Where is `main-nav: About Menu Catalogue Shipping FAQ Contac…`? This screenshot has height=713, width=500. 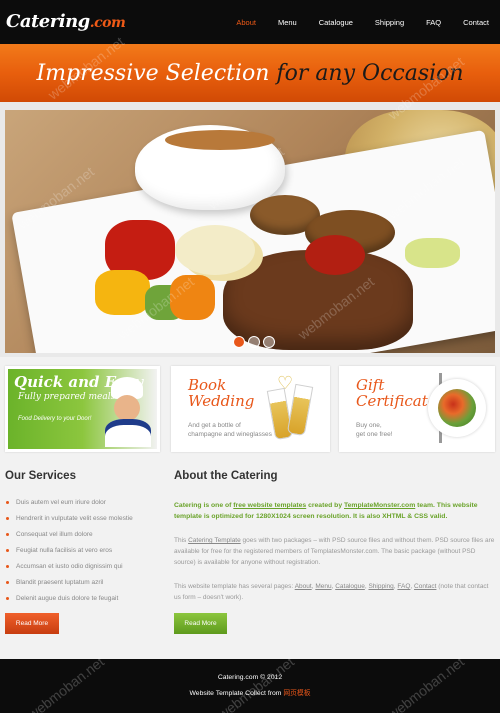 main-nav: About Menu Catalogue Shipping FAQ Contac… is located at coordinates (362, 22).